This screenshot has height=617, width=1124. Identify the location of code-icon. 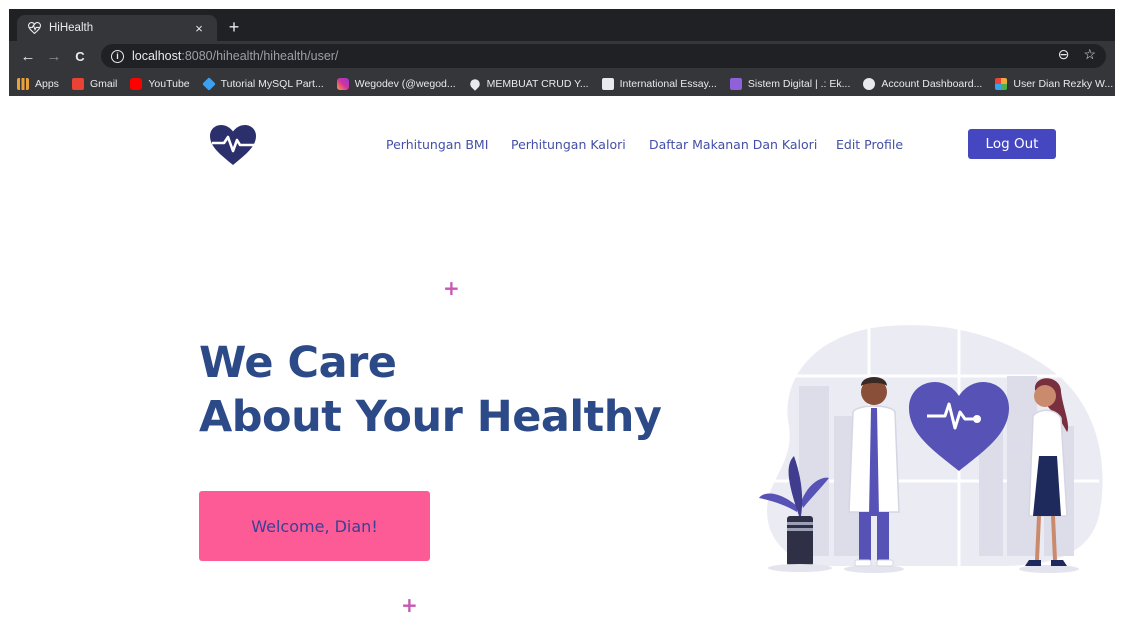
(208, 83).